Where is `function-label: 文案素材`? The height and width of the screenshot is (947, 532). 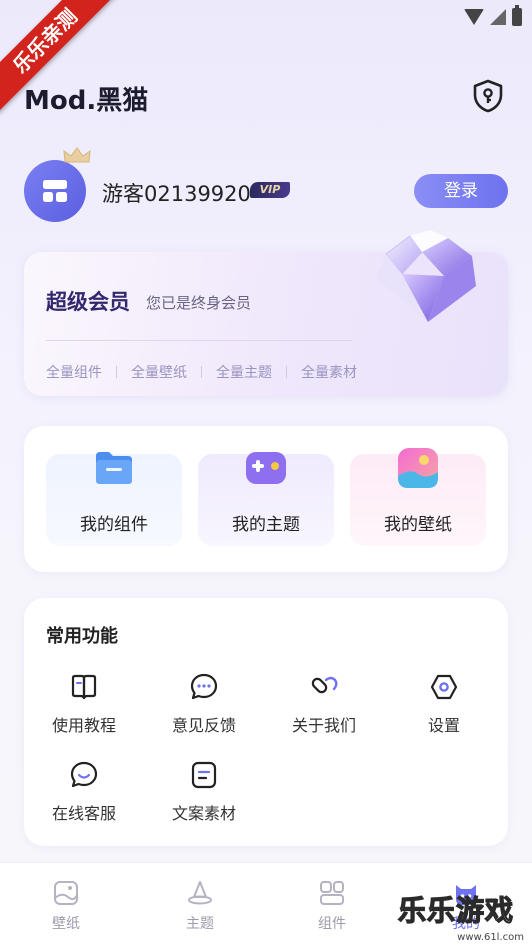
function-label: 文案素材 is located at coordinates (203, 813).